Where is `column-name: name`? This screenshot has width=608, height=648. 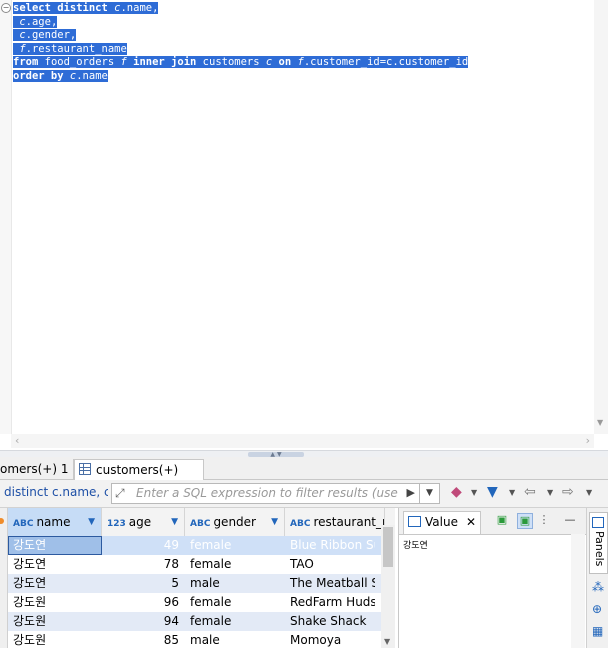 column-name: name is located at coordinates (53, 522).